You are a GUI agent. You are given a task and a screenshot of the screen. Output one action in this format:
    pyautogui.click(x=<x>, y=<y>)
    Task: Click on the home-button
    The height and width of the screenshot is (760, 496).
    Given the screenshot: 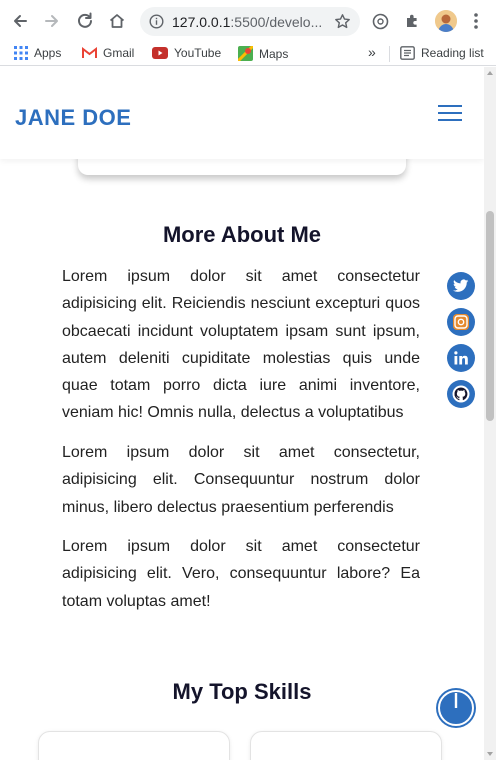 What is the action you would take?
    pyautogui.click(x=117, y=21)
    